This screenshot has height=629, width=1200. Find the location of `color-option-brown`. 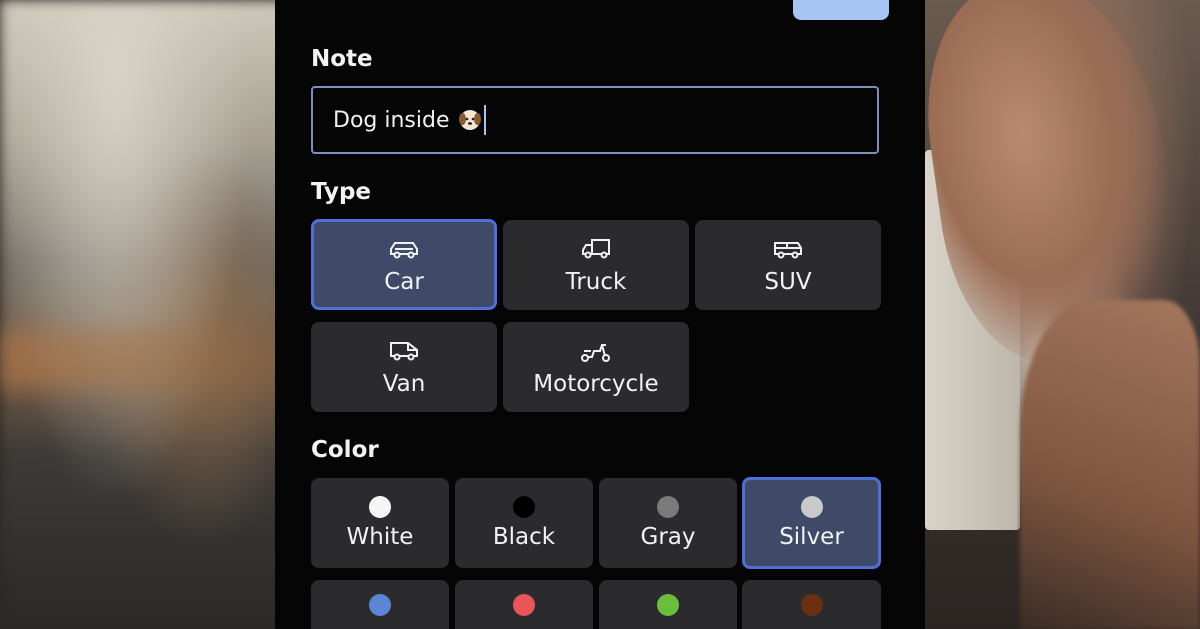

color-option-brown is located at coordinates (811, 604).